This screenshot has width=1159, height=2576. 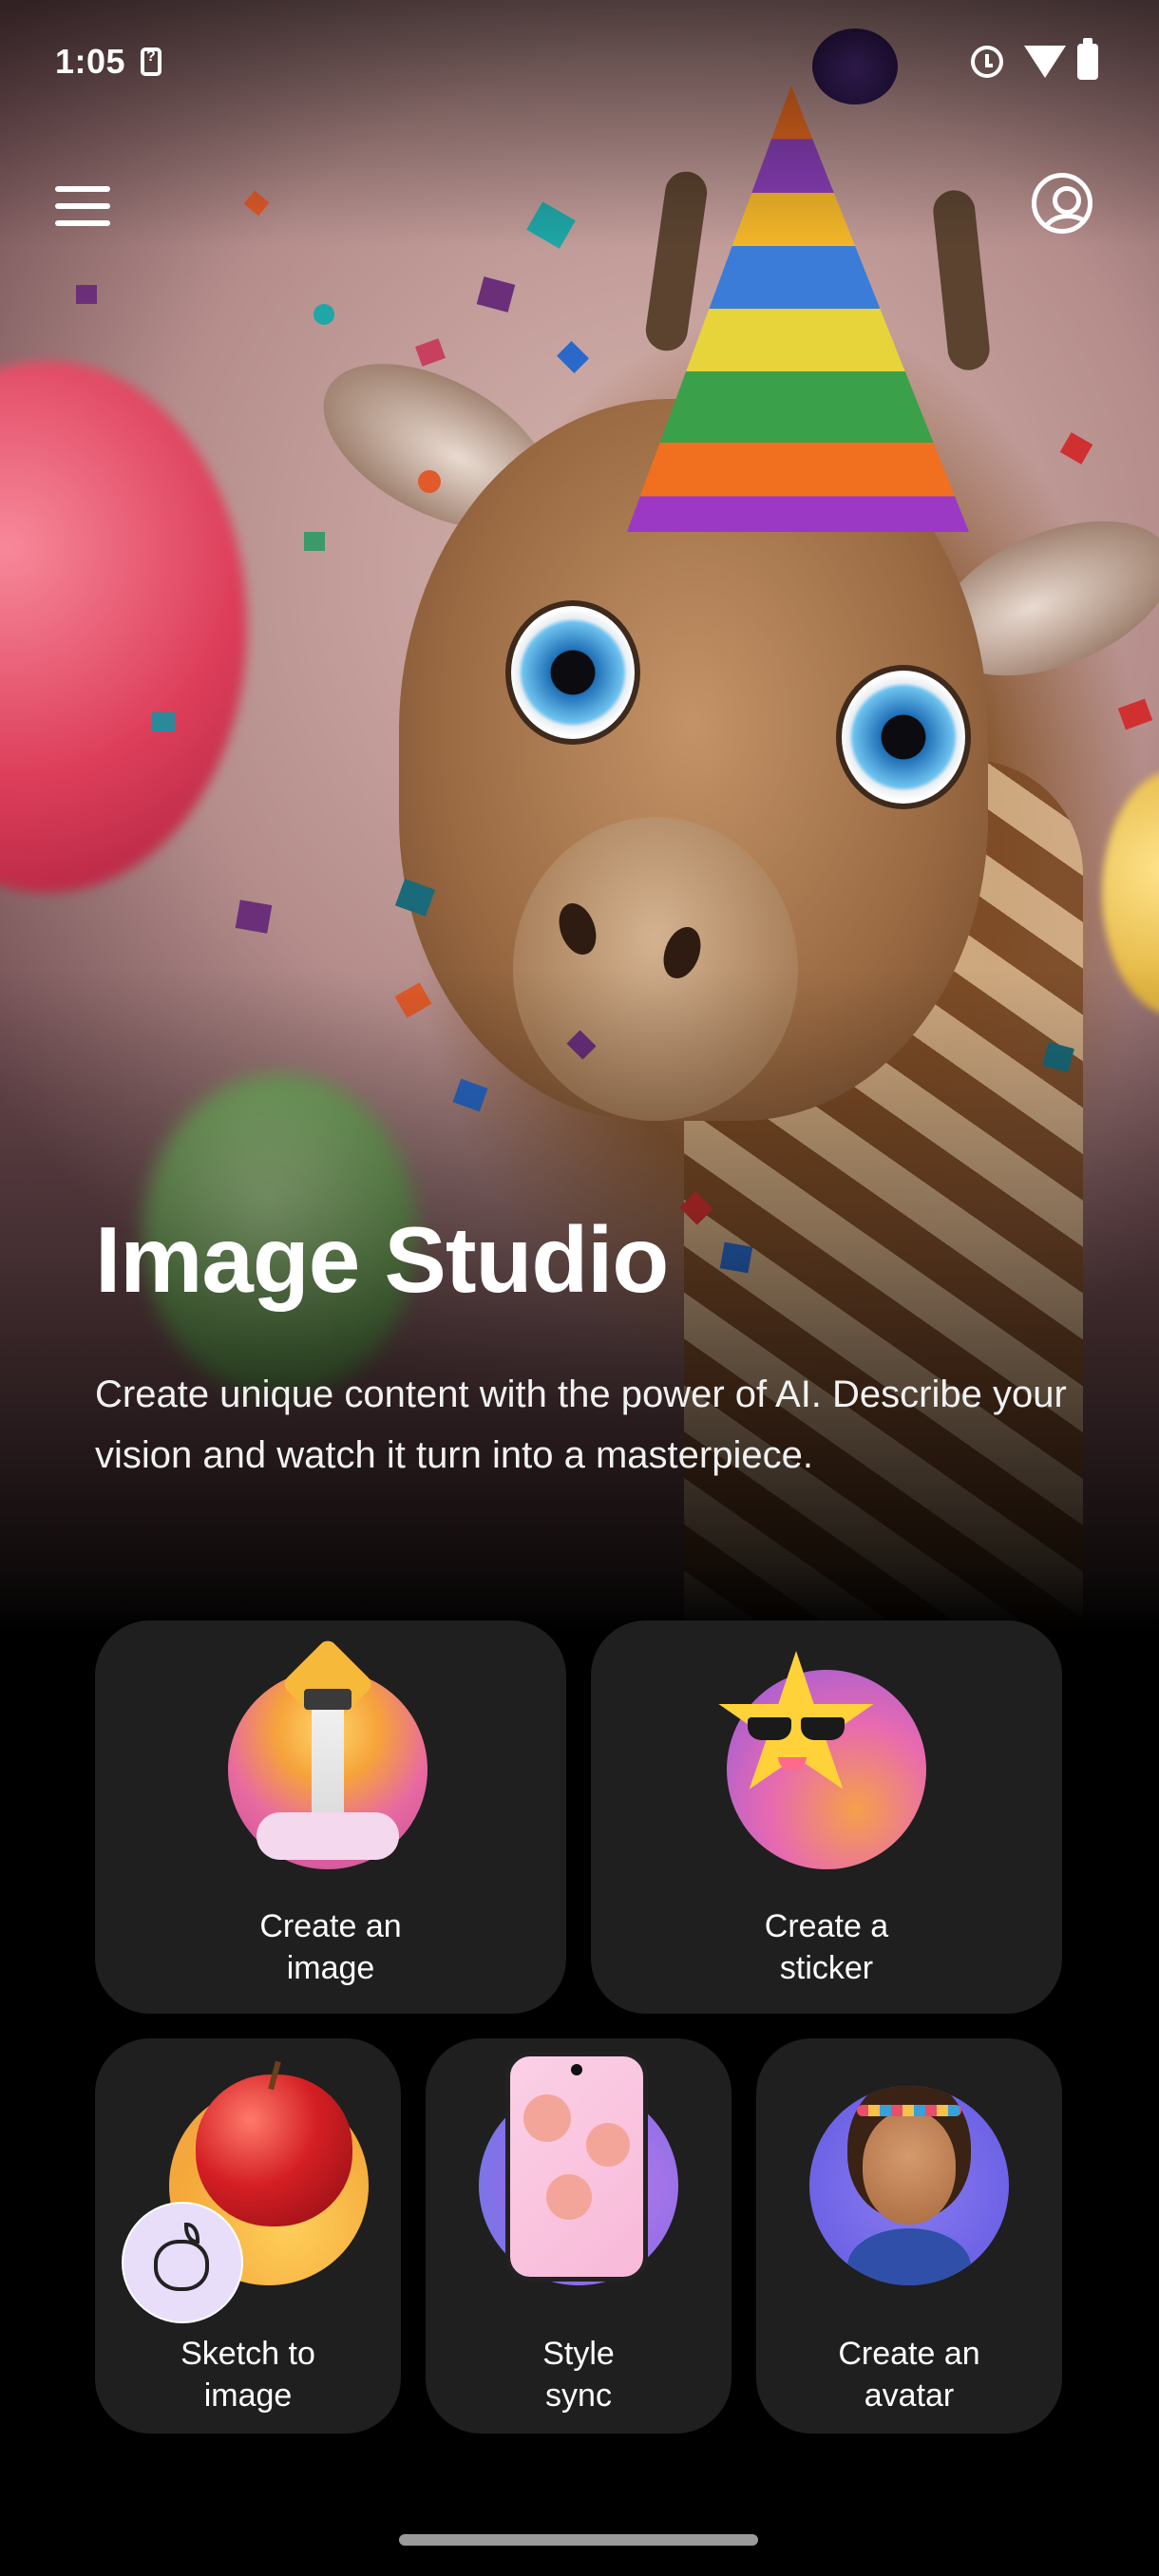 I want to click on giraffe-eye-right, so click(x=903, y=737).